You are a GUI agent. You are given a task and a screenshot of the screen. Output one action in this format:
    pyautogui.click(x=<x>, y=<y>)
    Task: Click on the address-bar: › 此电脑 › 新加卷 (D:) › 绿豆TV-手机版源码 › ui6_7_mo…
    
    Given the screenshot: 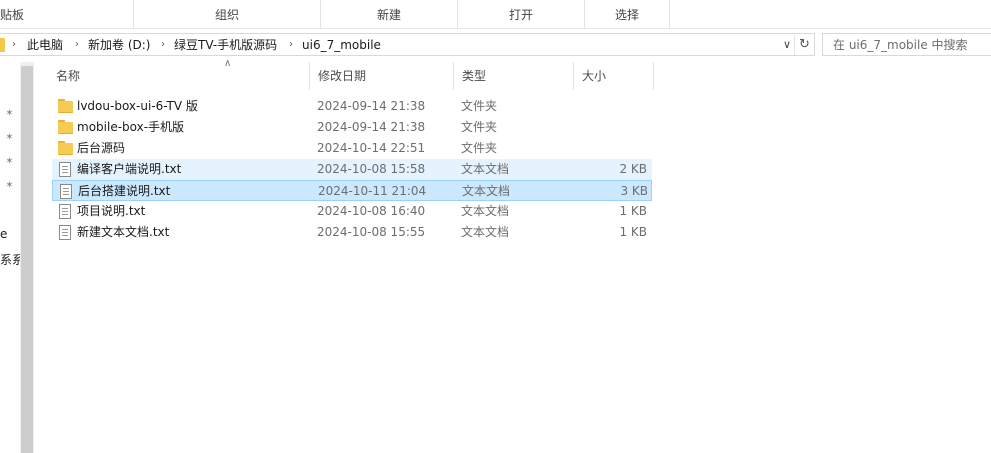 What is the action you would take?
    pyautogui.click(x=407, y=44)
    